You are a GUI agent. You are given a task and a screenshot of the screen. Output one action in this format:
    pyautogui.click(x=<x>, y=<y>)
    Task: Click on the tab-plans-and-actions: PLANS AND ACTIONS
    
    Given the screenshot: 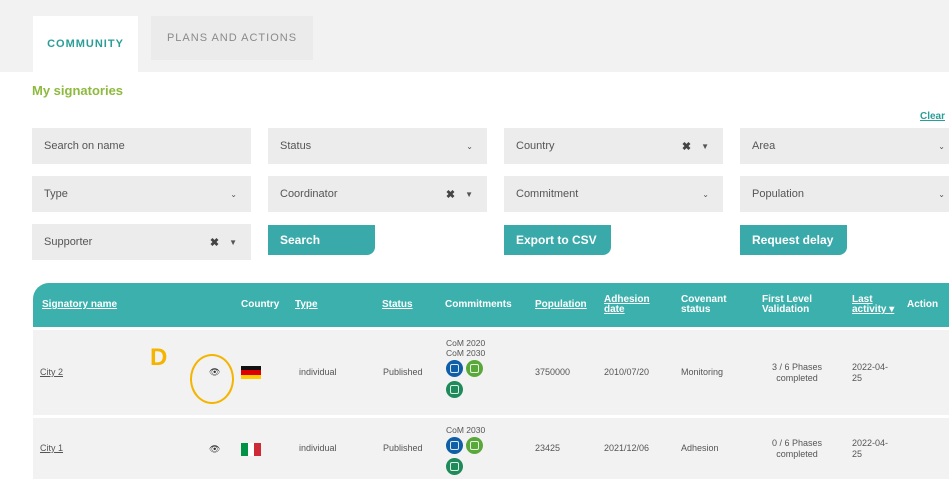 What is the action you would take?
    pyautogui.click(x=232, y=38)
    